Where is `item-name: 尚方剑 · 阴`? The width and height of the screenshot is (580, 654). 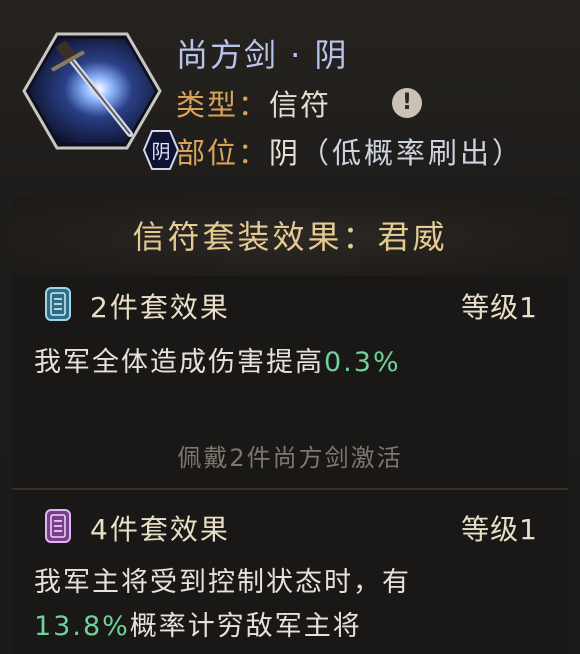 item-name: 尚方剑 · 阴 is located at coordinates (262, 55).